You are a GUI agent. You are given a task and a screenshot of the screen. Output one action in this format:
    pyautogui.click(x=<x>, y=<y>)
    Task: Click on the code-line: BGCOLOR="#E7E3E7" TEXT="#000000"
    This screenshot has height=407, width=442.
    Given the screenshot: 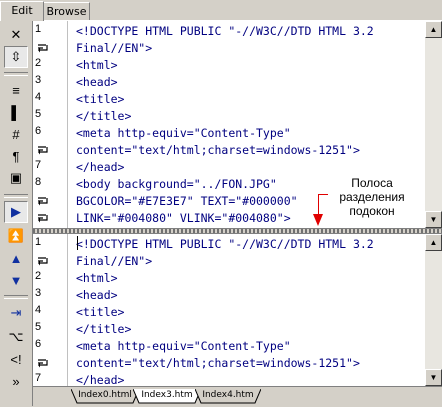 What is the action you would take?
    pyautogui.click(x=187, y=202)
    